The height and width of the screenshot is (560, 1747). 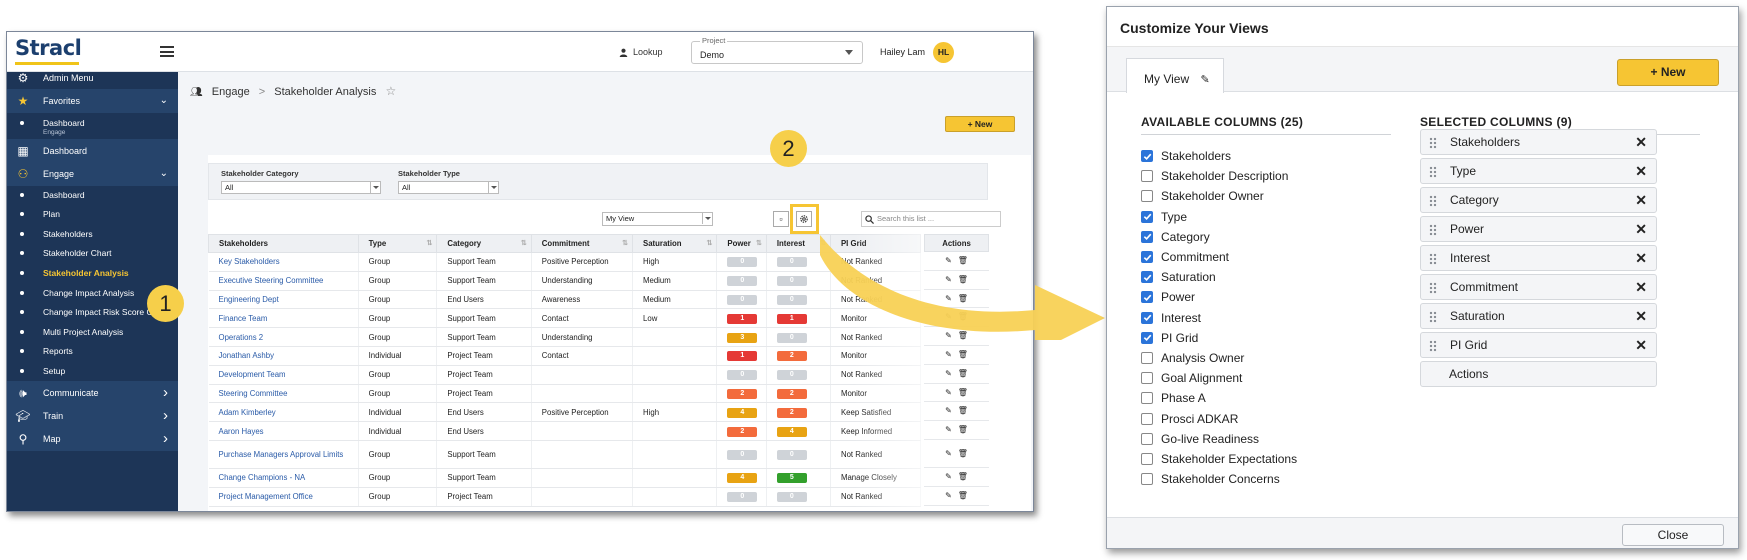 I want to click on sidebar-item-fav-dashboard: Dashboard Engage, so click(x=92, y=124).